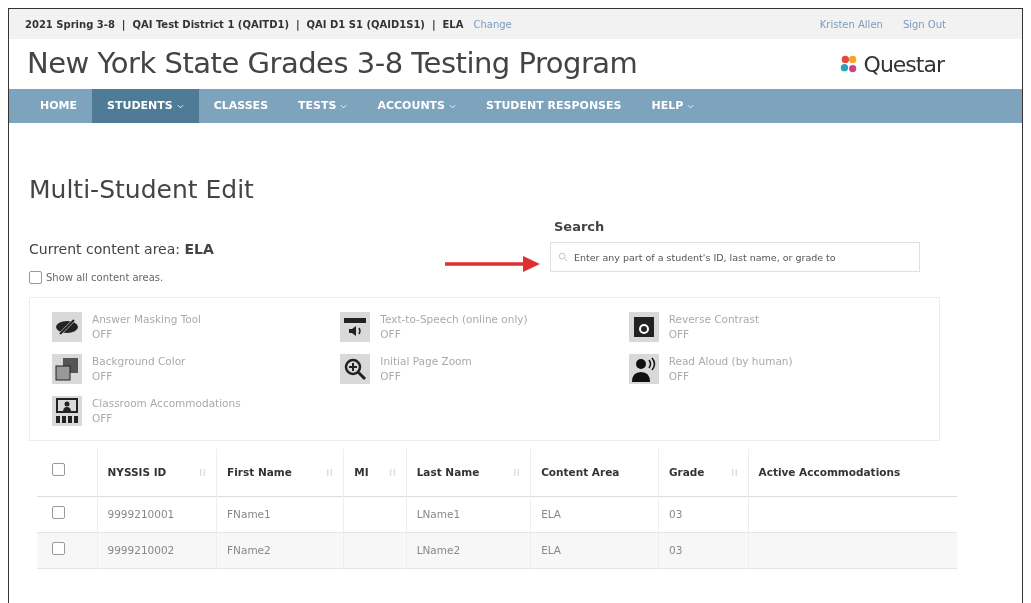  I want to click on accommodation-name: Answer Masking Tool, so click(147, 319).